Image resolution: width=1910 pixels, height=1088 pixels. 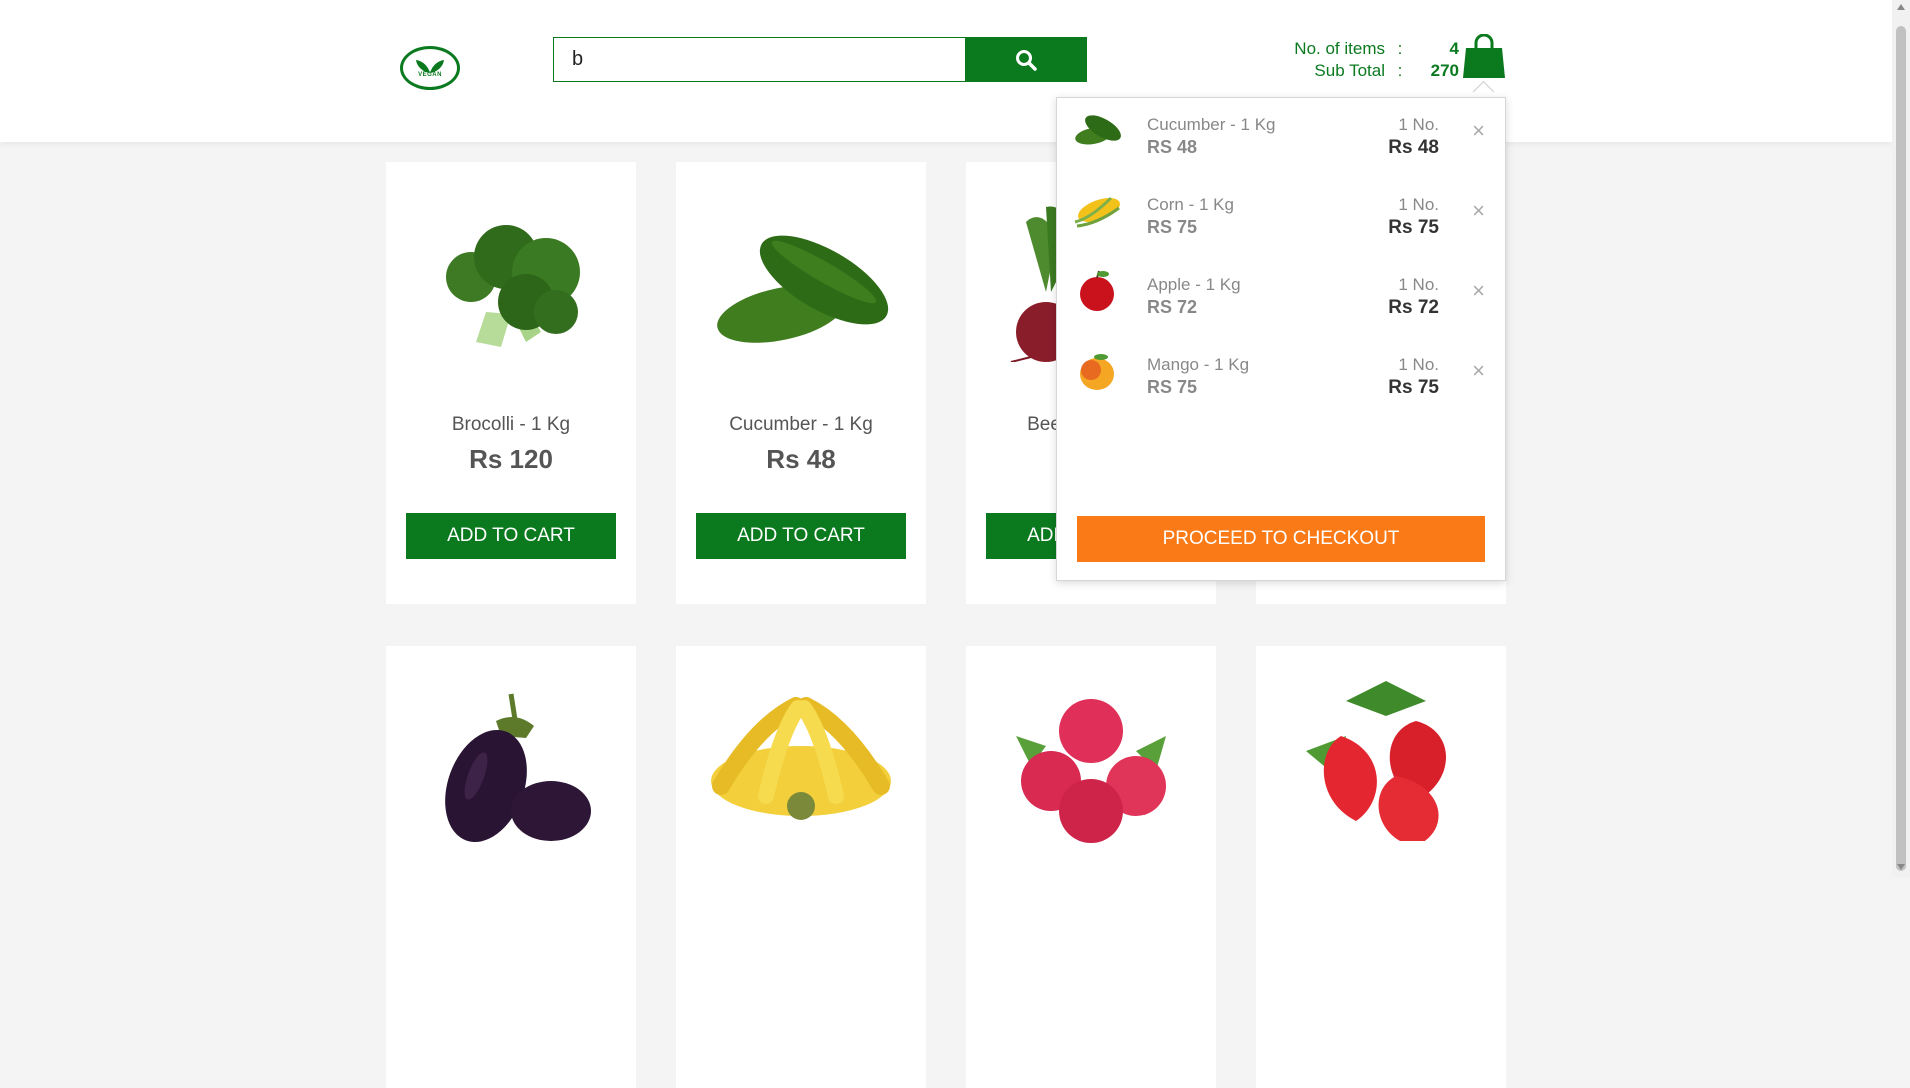 I want to click on product-name: Brocolli - 1 Kg, so click(x=511, y=424).